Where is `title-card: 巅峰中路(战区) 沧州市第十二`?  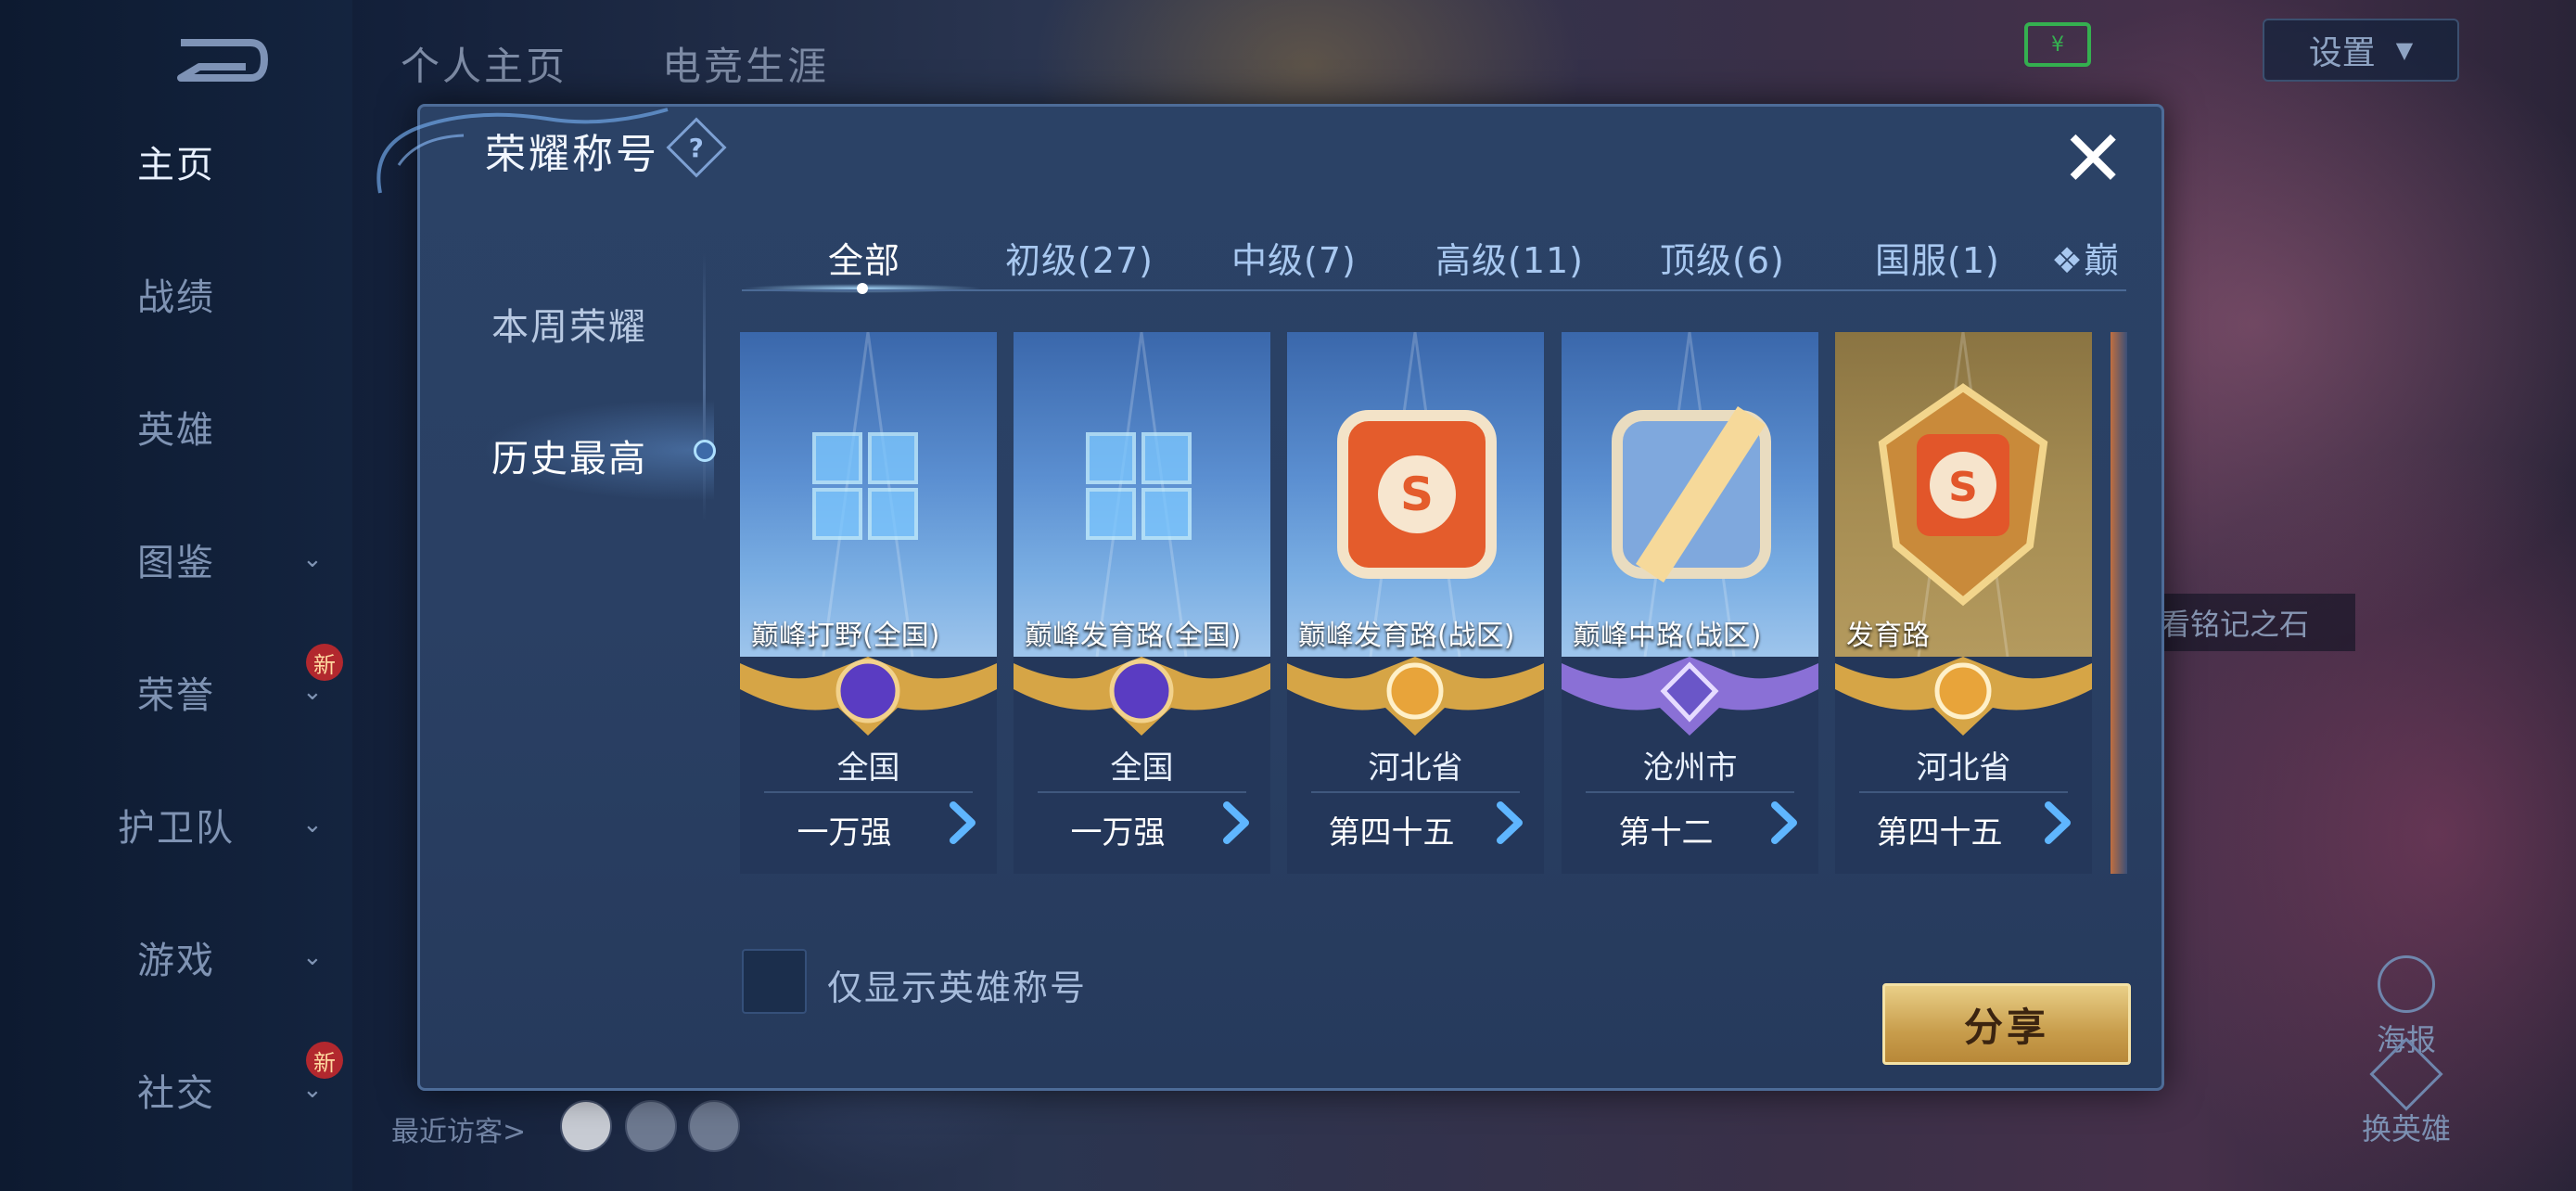 title-card: 巅峰中路(战区) 沧州市第十二 is located at coordinates (1690, 603).